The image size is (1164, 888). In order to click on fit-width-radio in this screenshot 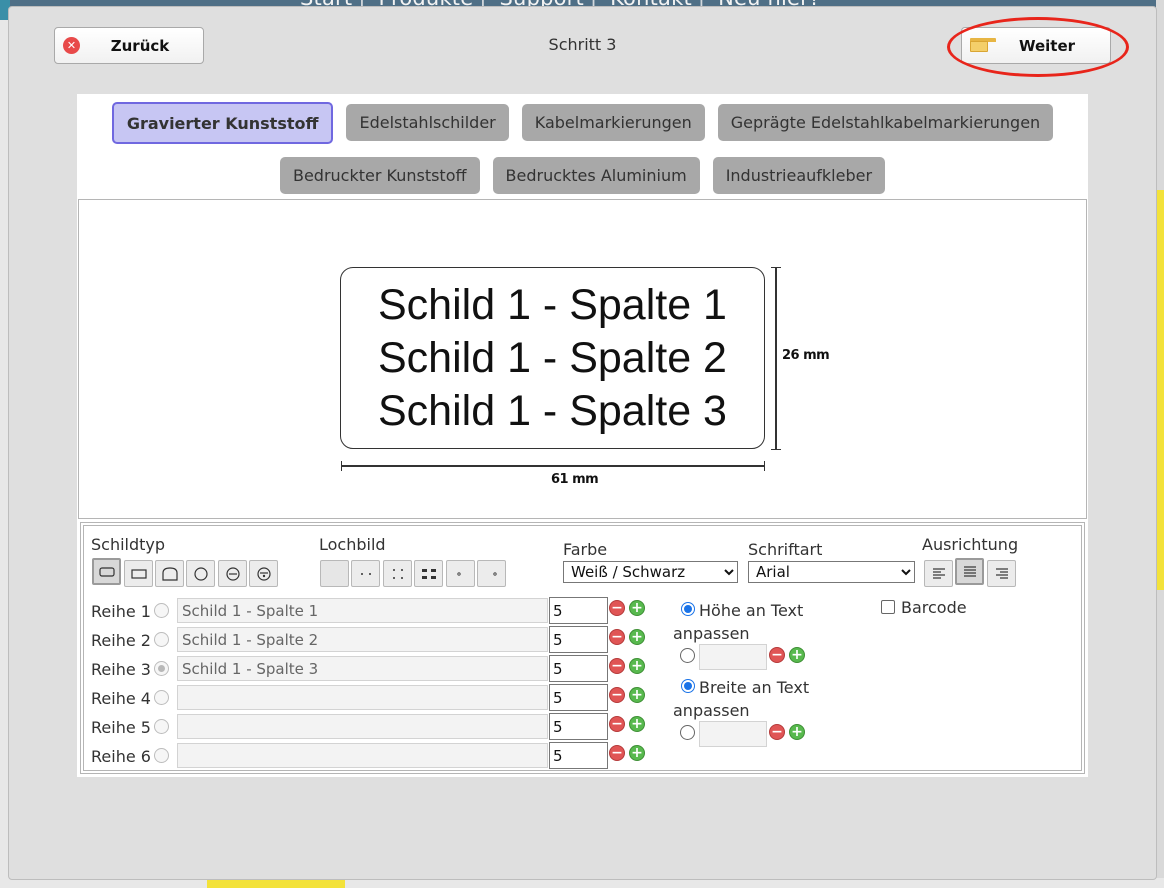, I will do `click(688, 686)`.